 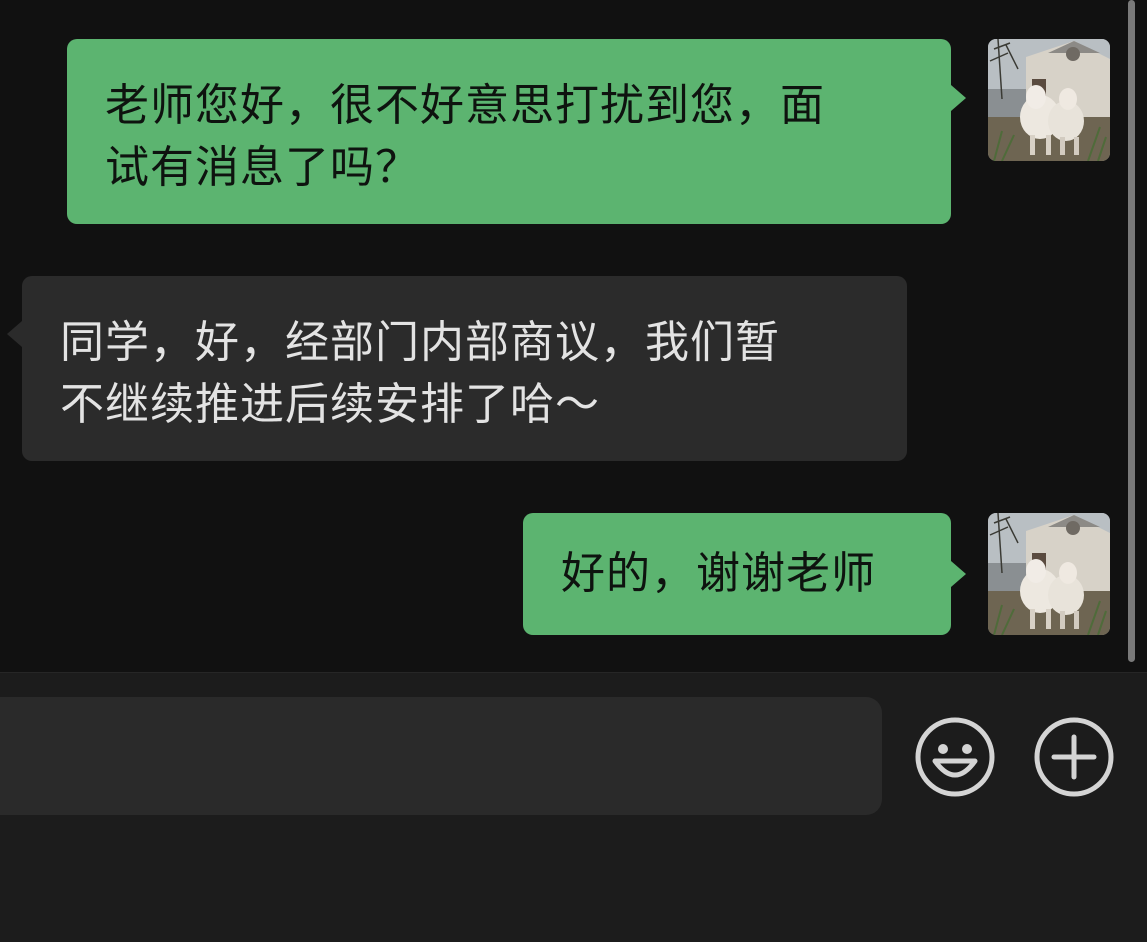 I want to click on emoji-button, so click(x=955, y=757).